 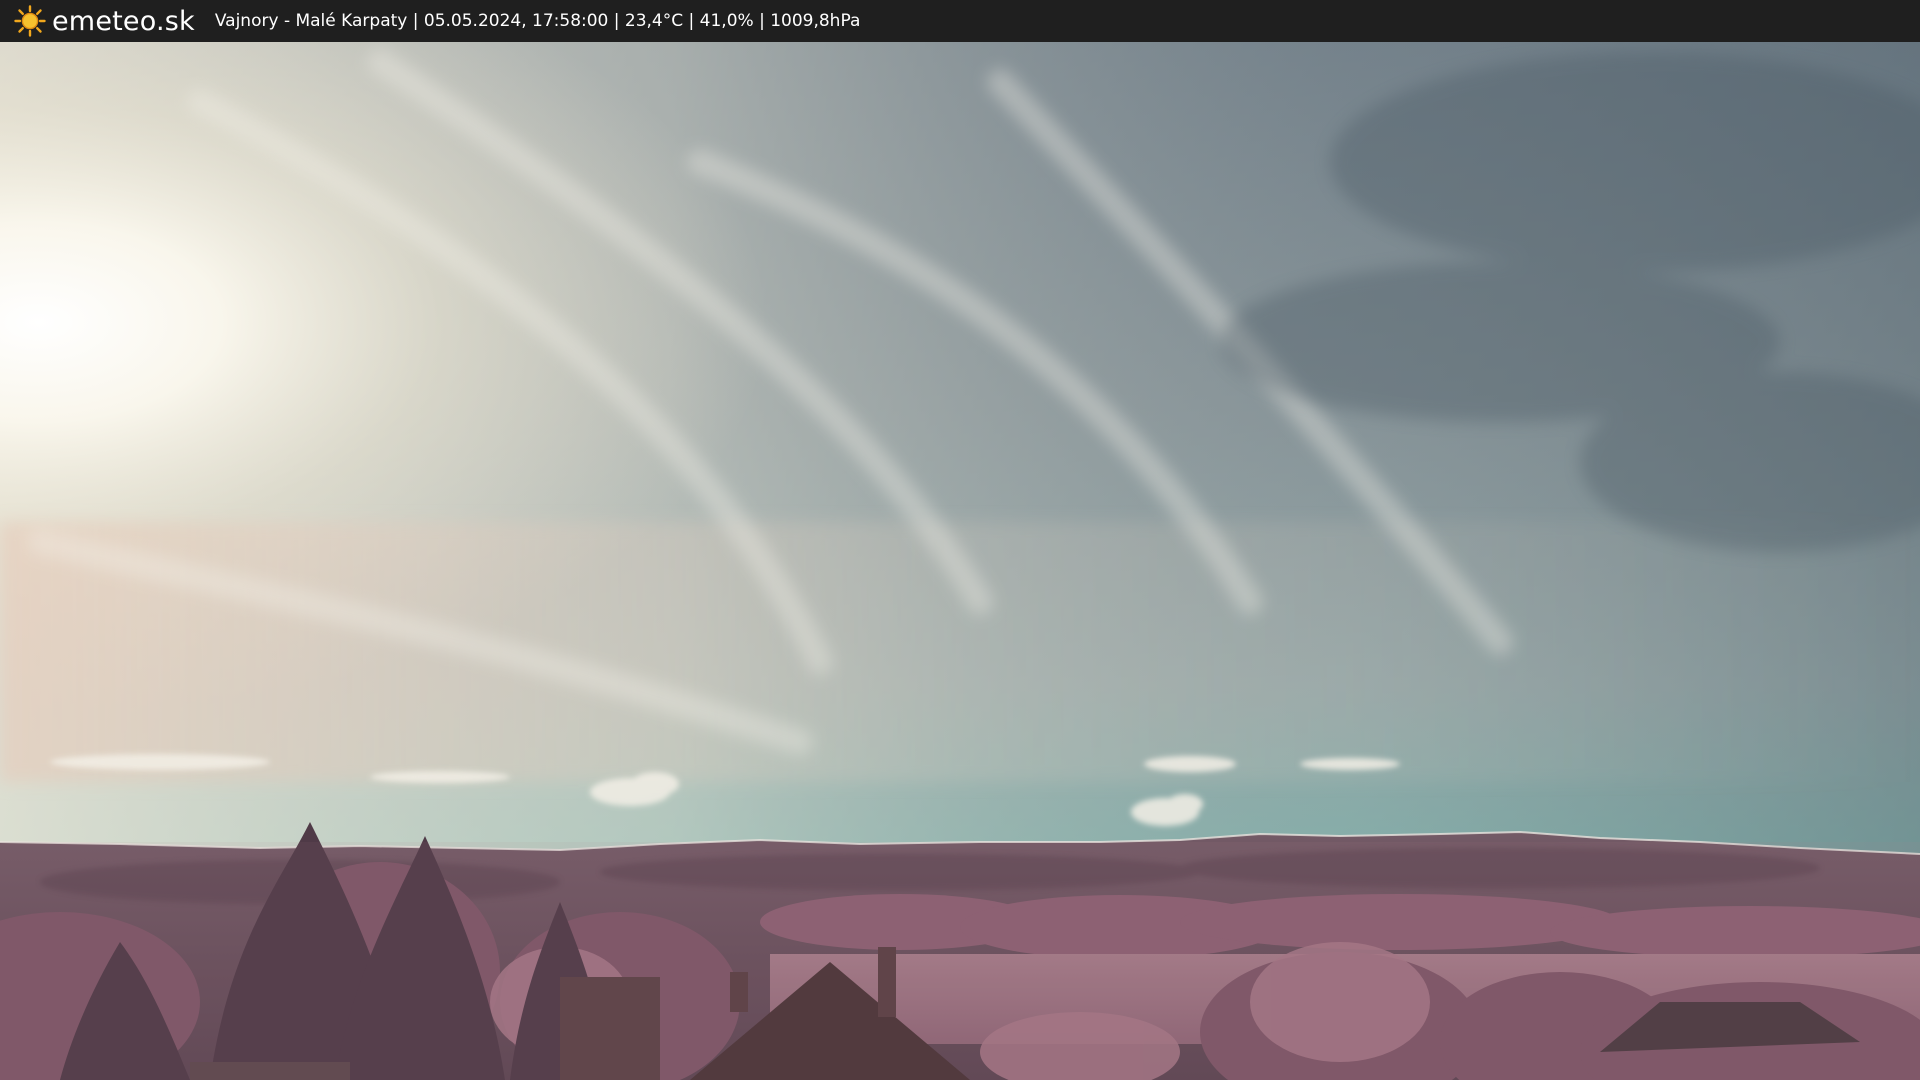 What do you see at coordinates (30, 21) in the screenshot?
I see `sun-icon` at bounding box center [30, 21].